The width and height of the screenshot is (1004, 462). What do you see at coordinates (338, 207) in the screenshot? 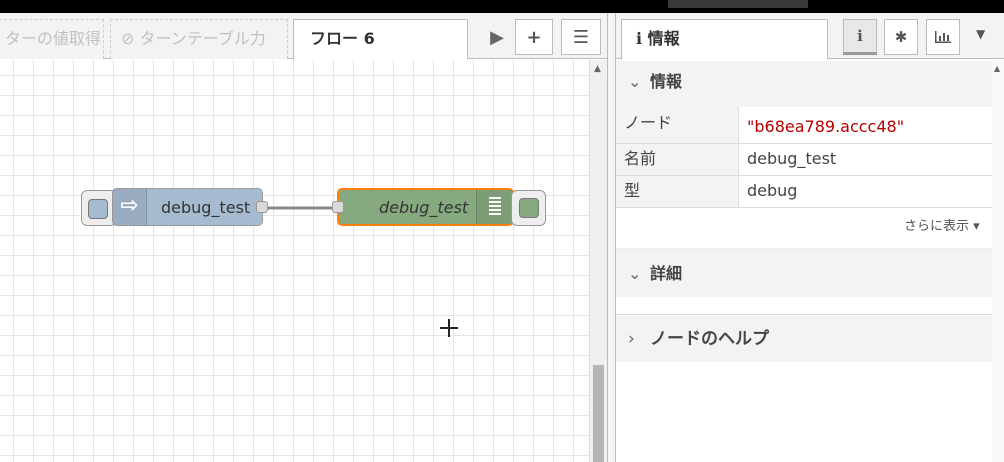
I see `input-port` at bounding box center [338, 207].